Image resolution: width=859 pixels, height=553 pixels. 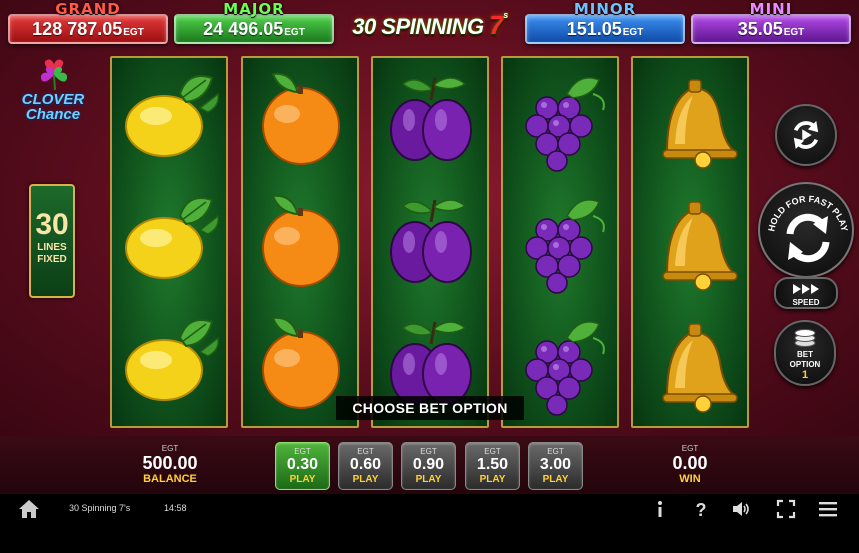 I want to click on bet-button: EGT 0.60 PLAY, so click(x=365, y=466).